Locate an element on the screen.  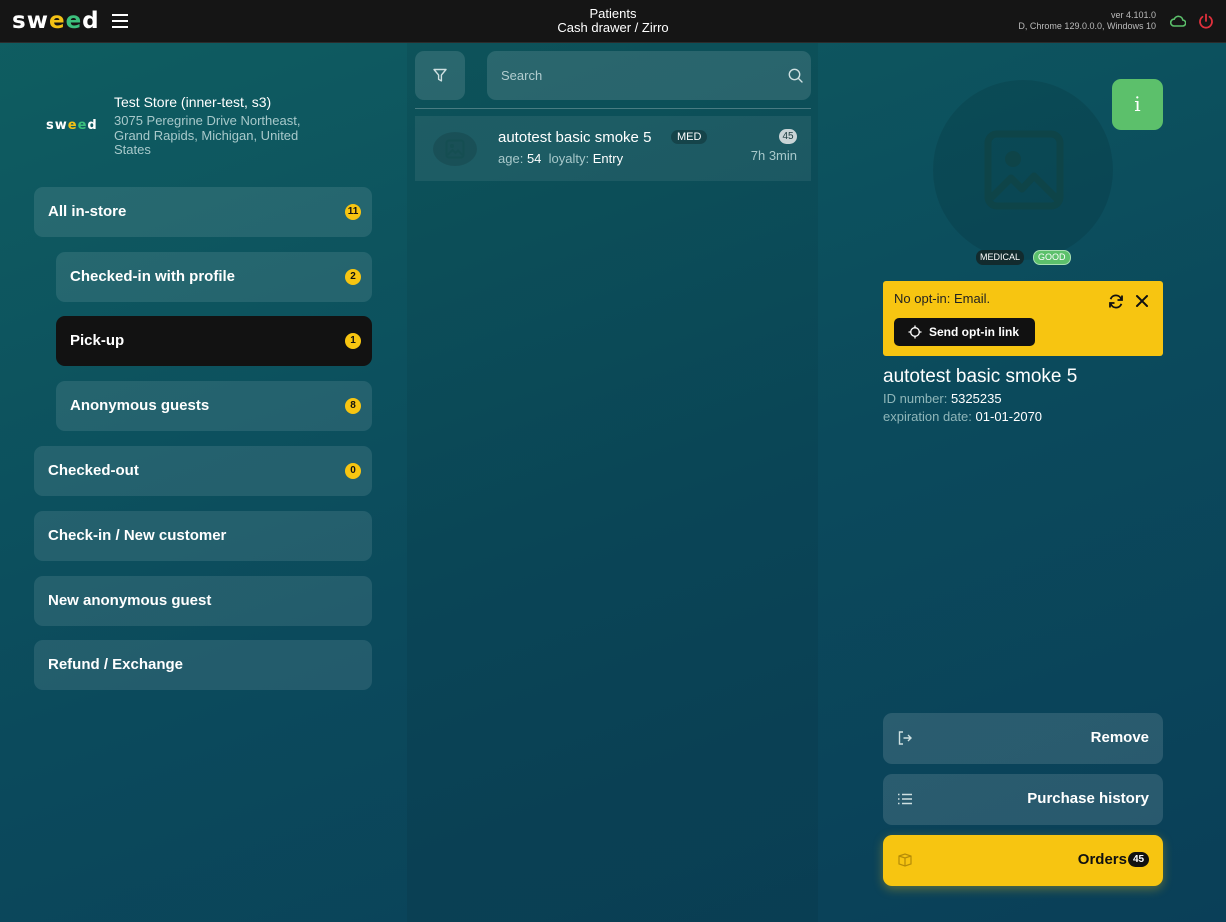
count-badge: 2 is located at coordinates (353, 277).